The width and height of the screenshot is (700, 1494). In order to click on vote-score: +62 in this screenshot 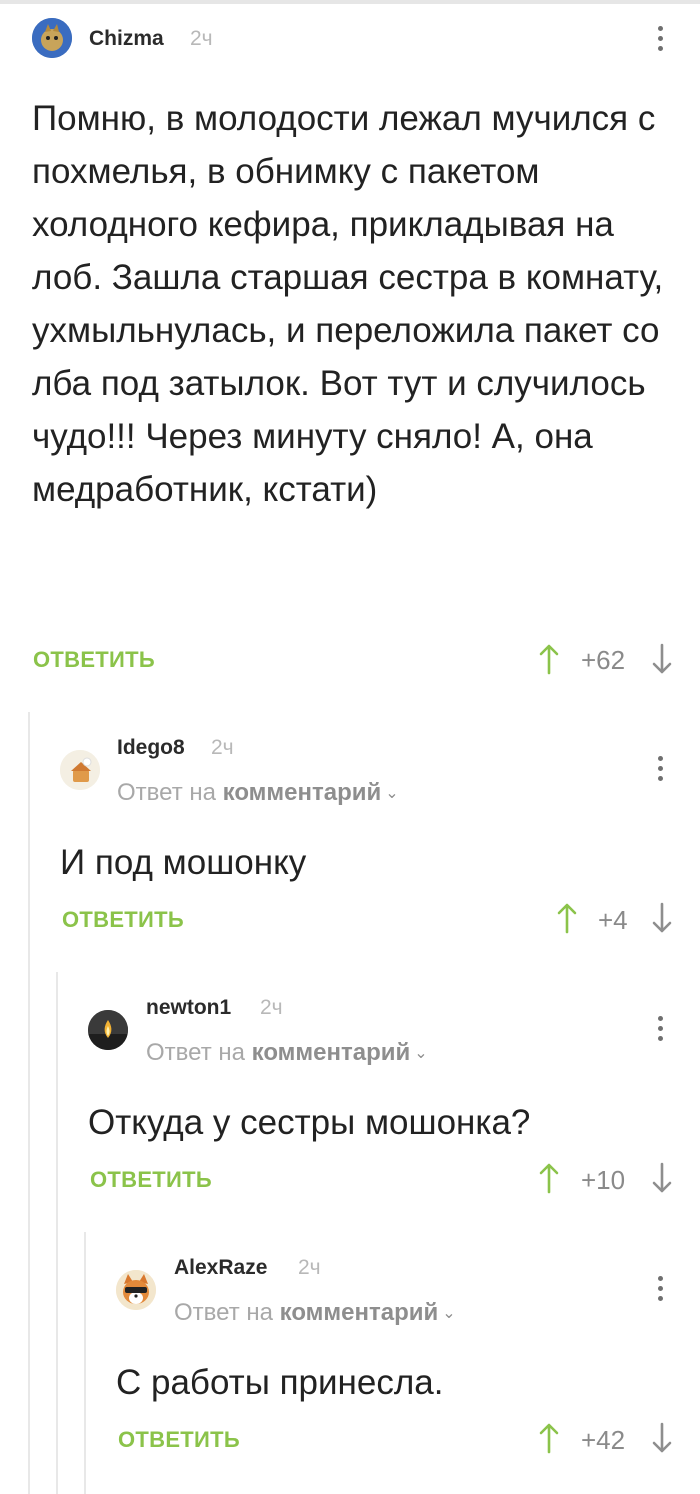, I will do `click(603, 660)`.